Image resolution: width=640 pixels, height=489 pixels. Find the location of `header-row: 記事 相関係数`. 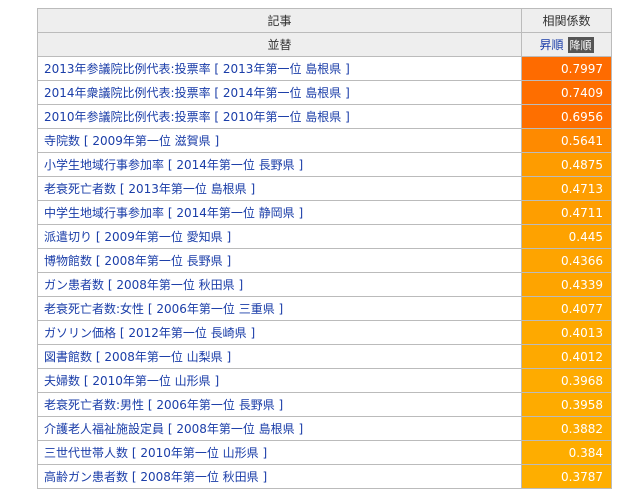

header-row: 記事 相関係数 is located at coordinates (324, 20).